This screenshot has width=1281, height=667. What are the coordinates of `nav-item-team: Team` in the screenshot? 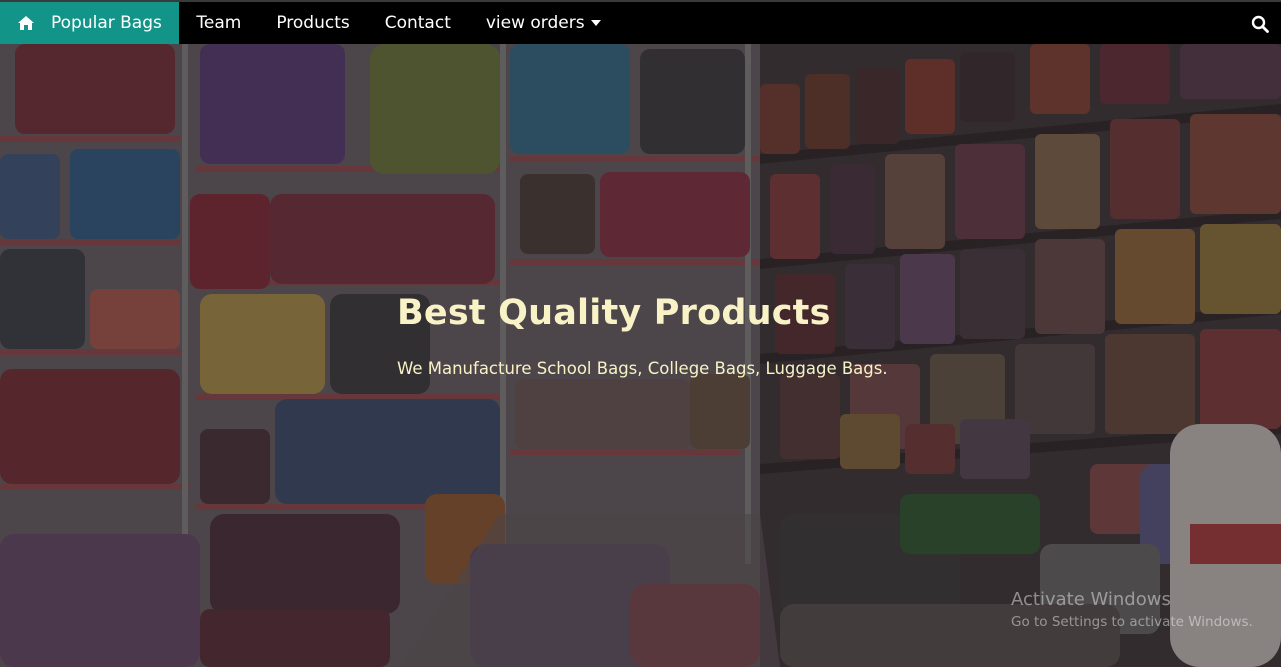 It's located at (219, 23).